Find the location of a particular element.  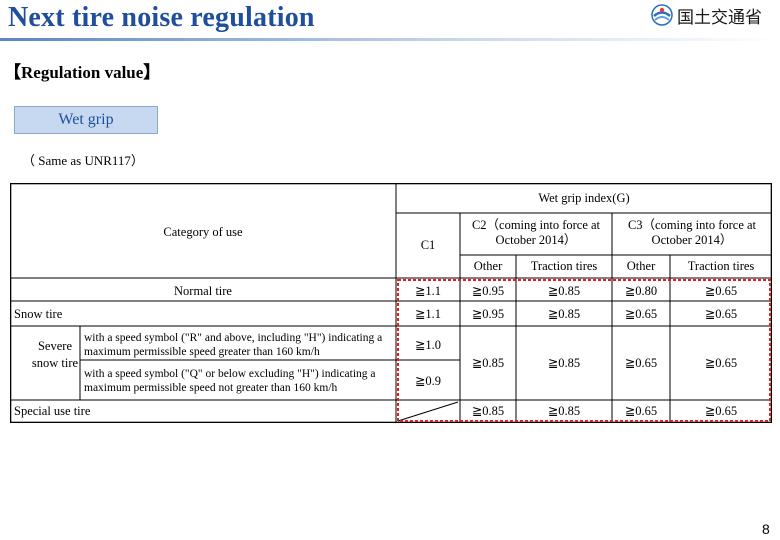

severe-sub1-c1: ≧1.0 is located at coordinates (428, 345).